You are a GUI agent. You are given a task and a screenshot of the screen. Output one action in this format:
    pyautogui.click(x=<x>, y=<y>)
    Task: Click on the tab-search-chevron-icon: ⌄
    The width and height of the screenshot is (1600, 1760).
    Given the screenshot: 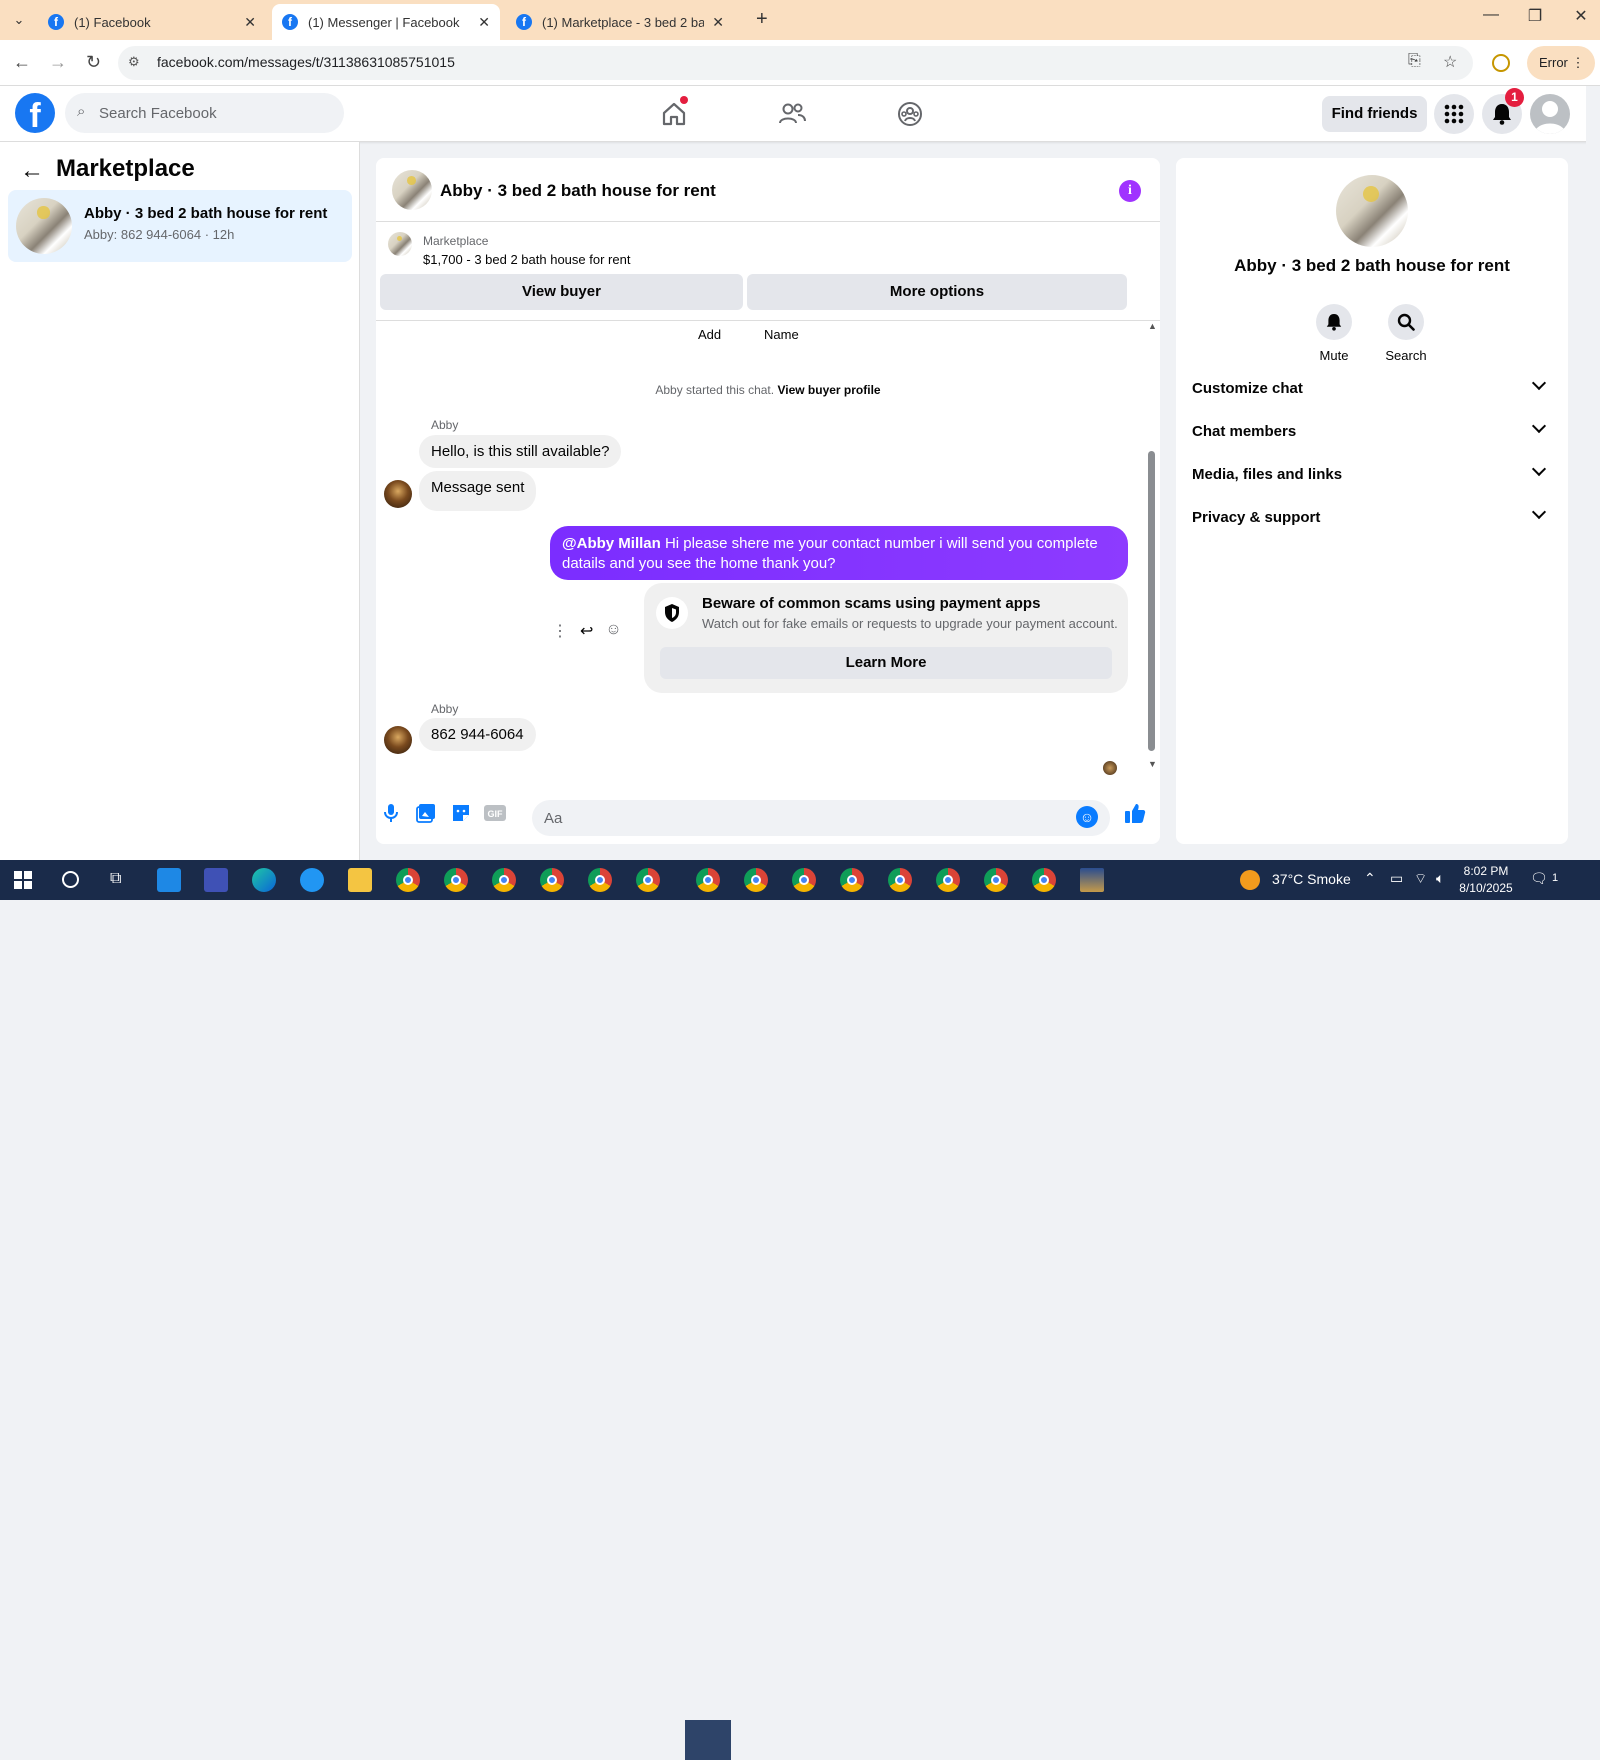 What is the action you would take?
    pyautogui.click(x=19, y=20)
    